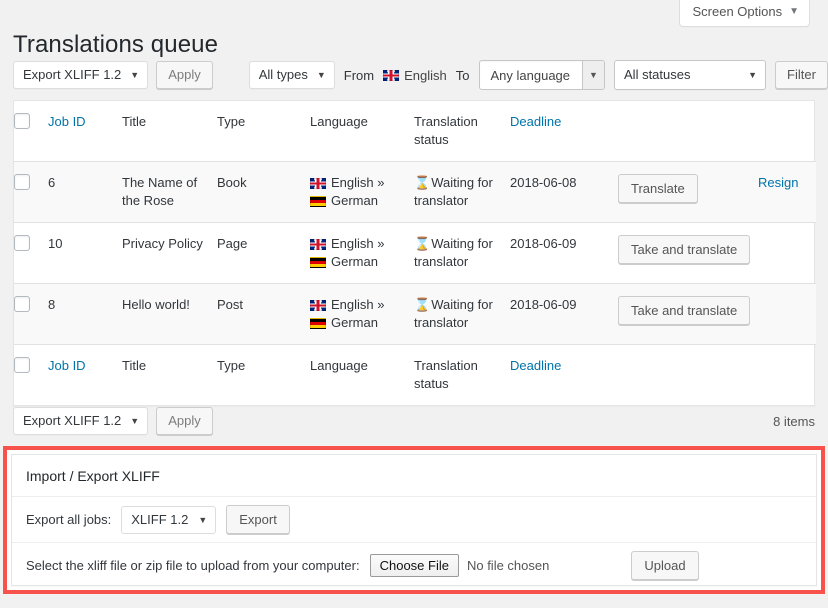 This screenshot has height=608, width=828. I want to click on cell-deadline: 2018-06-09, so click(564, 314).